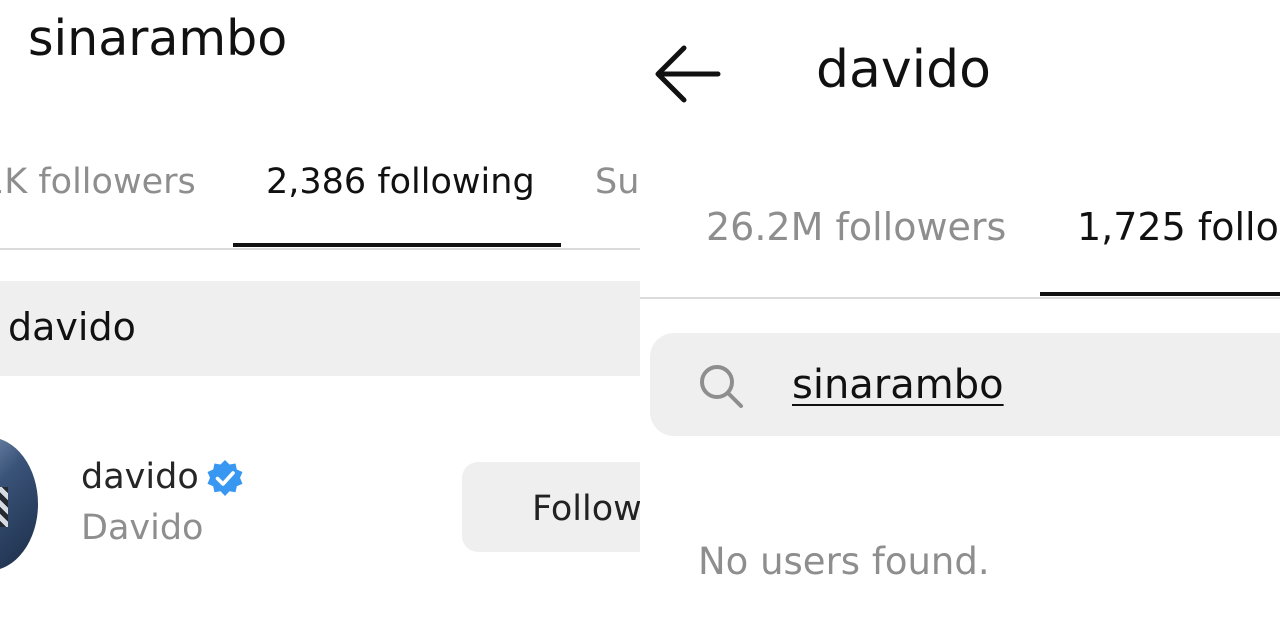  Describe the element at coordinates (898, 385) in the screenshot. I see `search-input: sinarambo` at that location.